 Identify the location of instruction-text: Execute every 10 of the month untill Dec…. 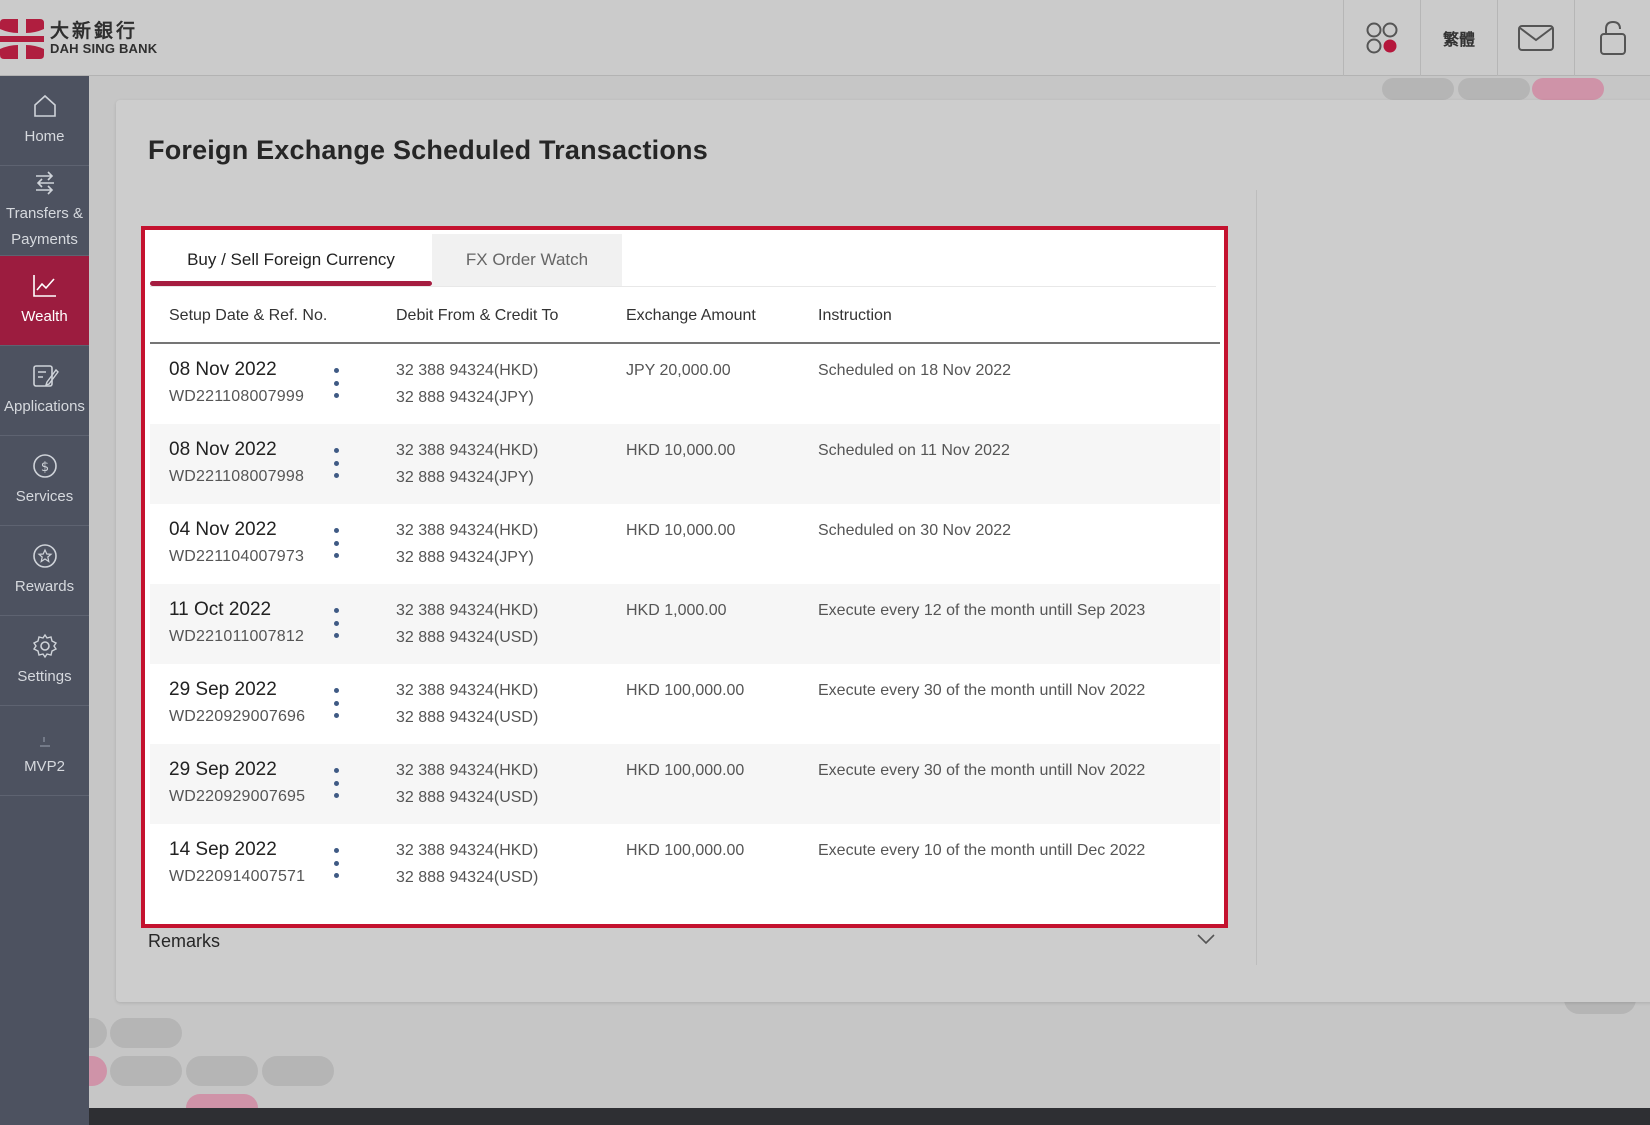
(982, 850).